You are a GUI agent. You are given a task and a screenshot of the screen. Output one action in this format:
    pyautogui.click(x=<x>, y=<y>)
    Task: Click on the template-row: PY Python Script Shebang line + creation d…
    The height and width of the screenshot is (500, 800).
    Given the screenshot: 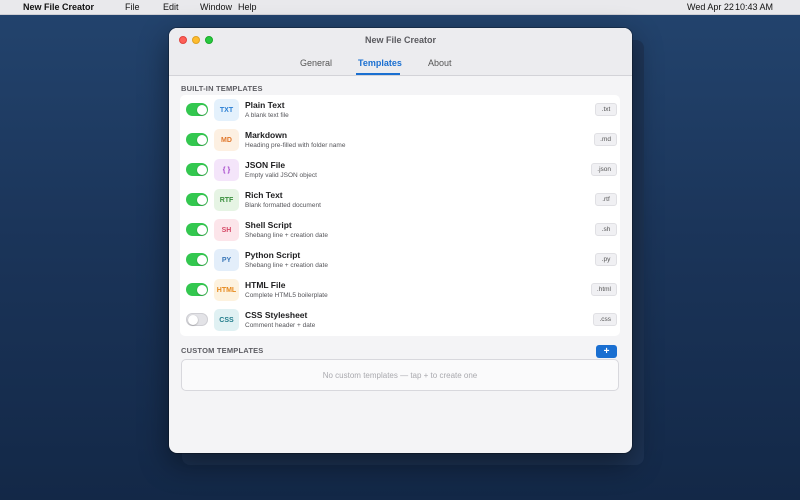 What is the action you would take?
    pyautogui.click(x=400, y=260)
    